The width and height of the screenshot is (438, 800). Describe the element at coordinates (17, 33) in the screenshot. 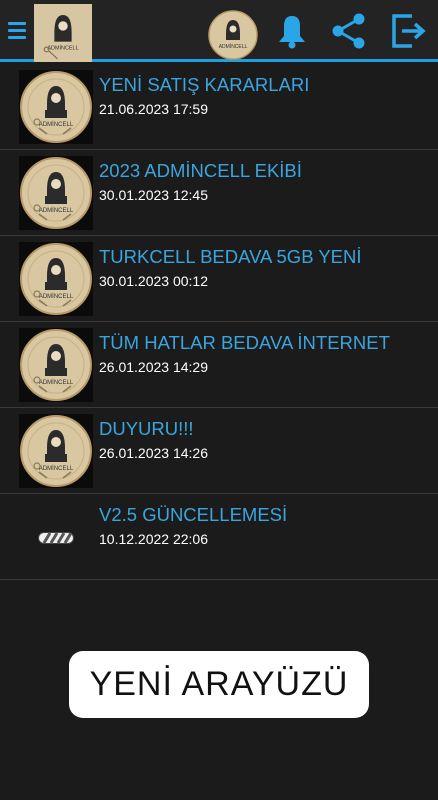

I see `menu-icon` at that location.